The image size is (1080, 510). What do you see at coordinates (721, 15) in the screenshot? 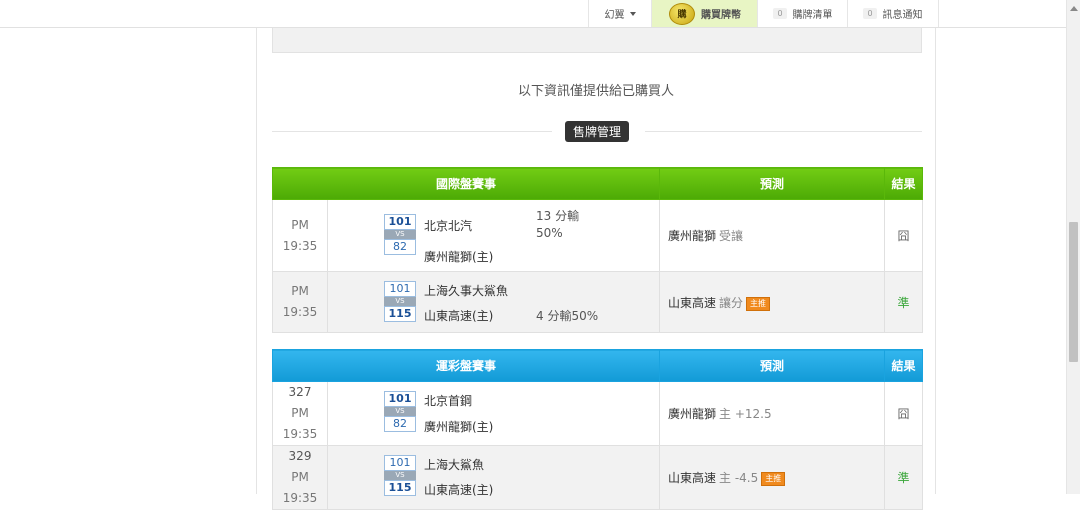
I see `buy-coin-label: 購買牌幣` at bounding box center [721, 15].